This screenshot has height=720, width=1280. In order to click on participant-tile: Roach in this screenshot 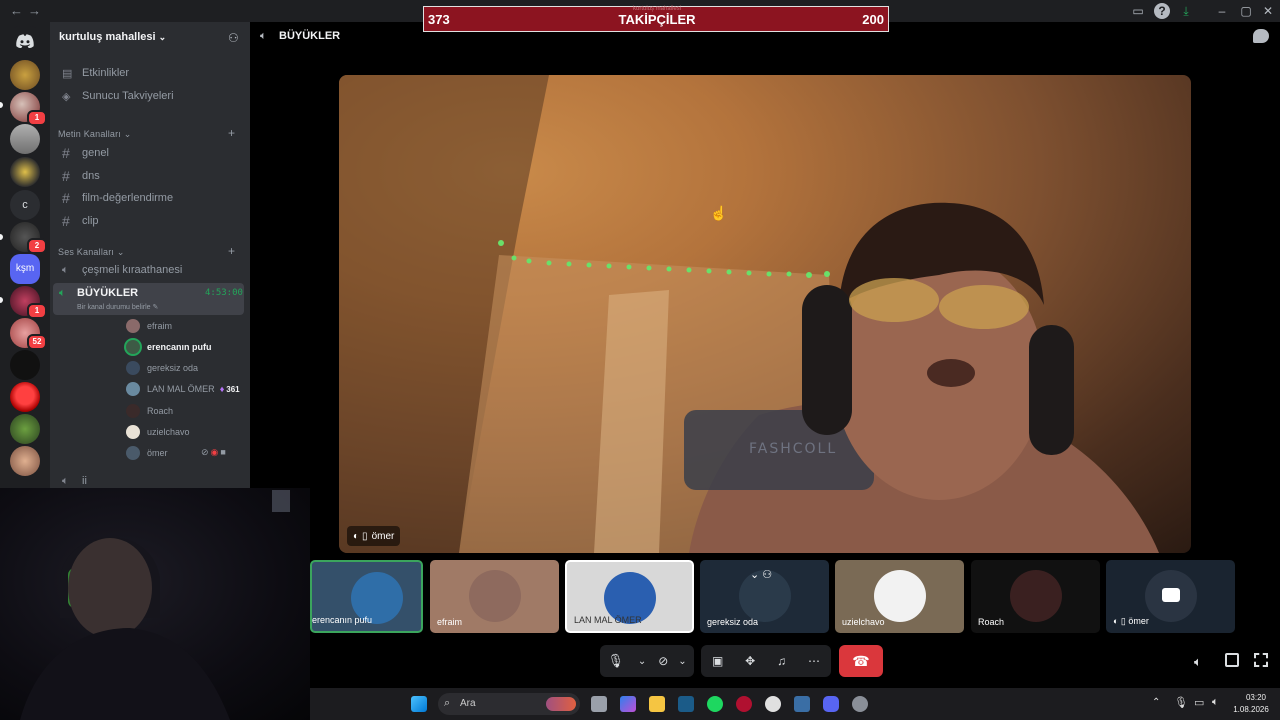, I will do `click(1035, 596)`.